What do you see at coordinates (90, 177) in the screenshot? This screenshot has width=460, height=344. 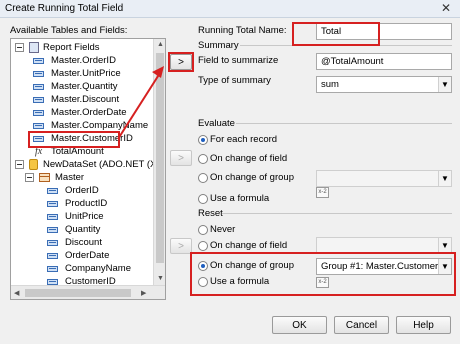 I see `tree-node-master: Master` at bounding box center [90, 177].